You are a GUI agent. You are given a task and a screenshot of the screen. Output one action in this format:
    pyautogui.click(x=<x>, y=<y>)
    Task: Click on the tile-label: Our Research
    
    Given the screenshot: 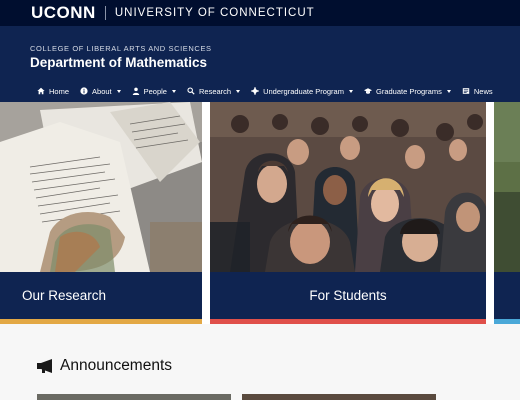 What is the action you would take?
    pyautogui.click(x=64, y=295)
    